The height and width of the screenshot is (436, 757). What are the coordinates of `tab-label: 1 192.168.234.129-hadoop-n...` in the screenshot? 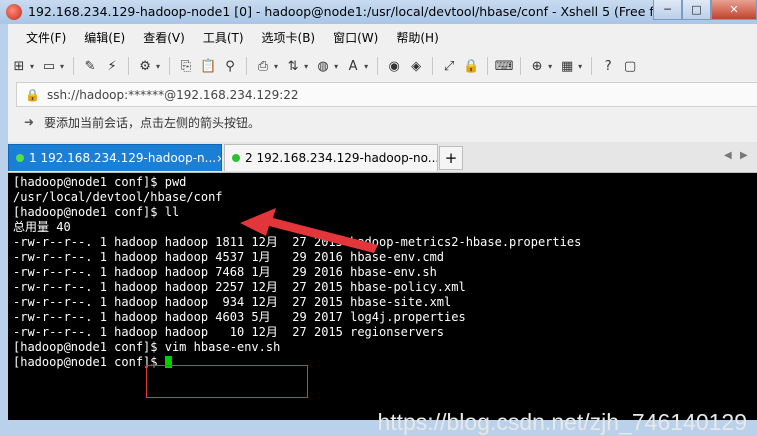 It's located at (123, 158).